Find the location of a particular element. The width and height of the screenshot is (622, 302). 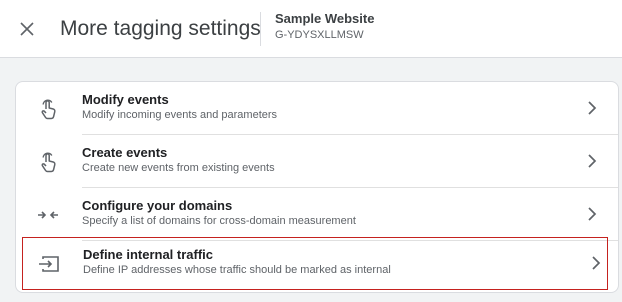

settings-item-title: Create events is located at coordinates (125, 152).